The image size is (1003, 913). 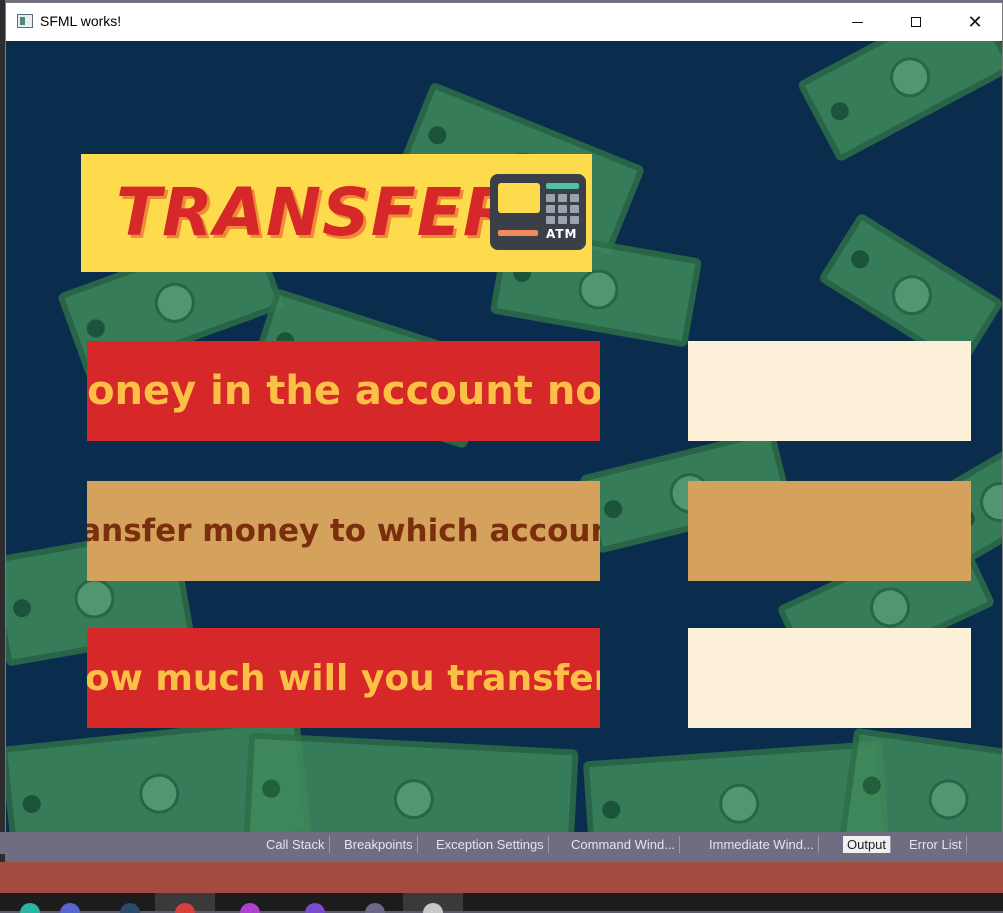 I want to click on transfer-amount-field, so click(x=829, y=678).